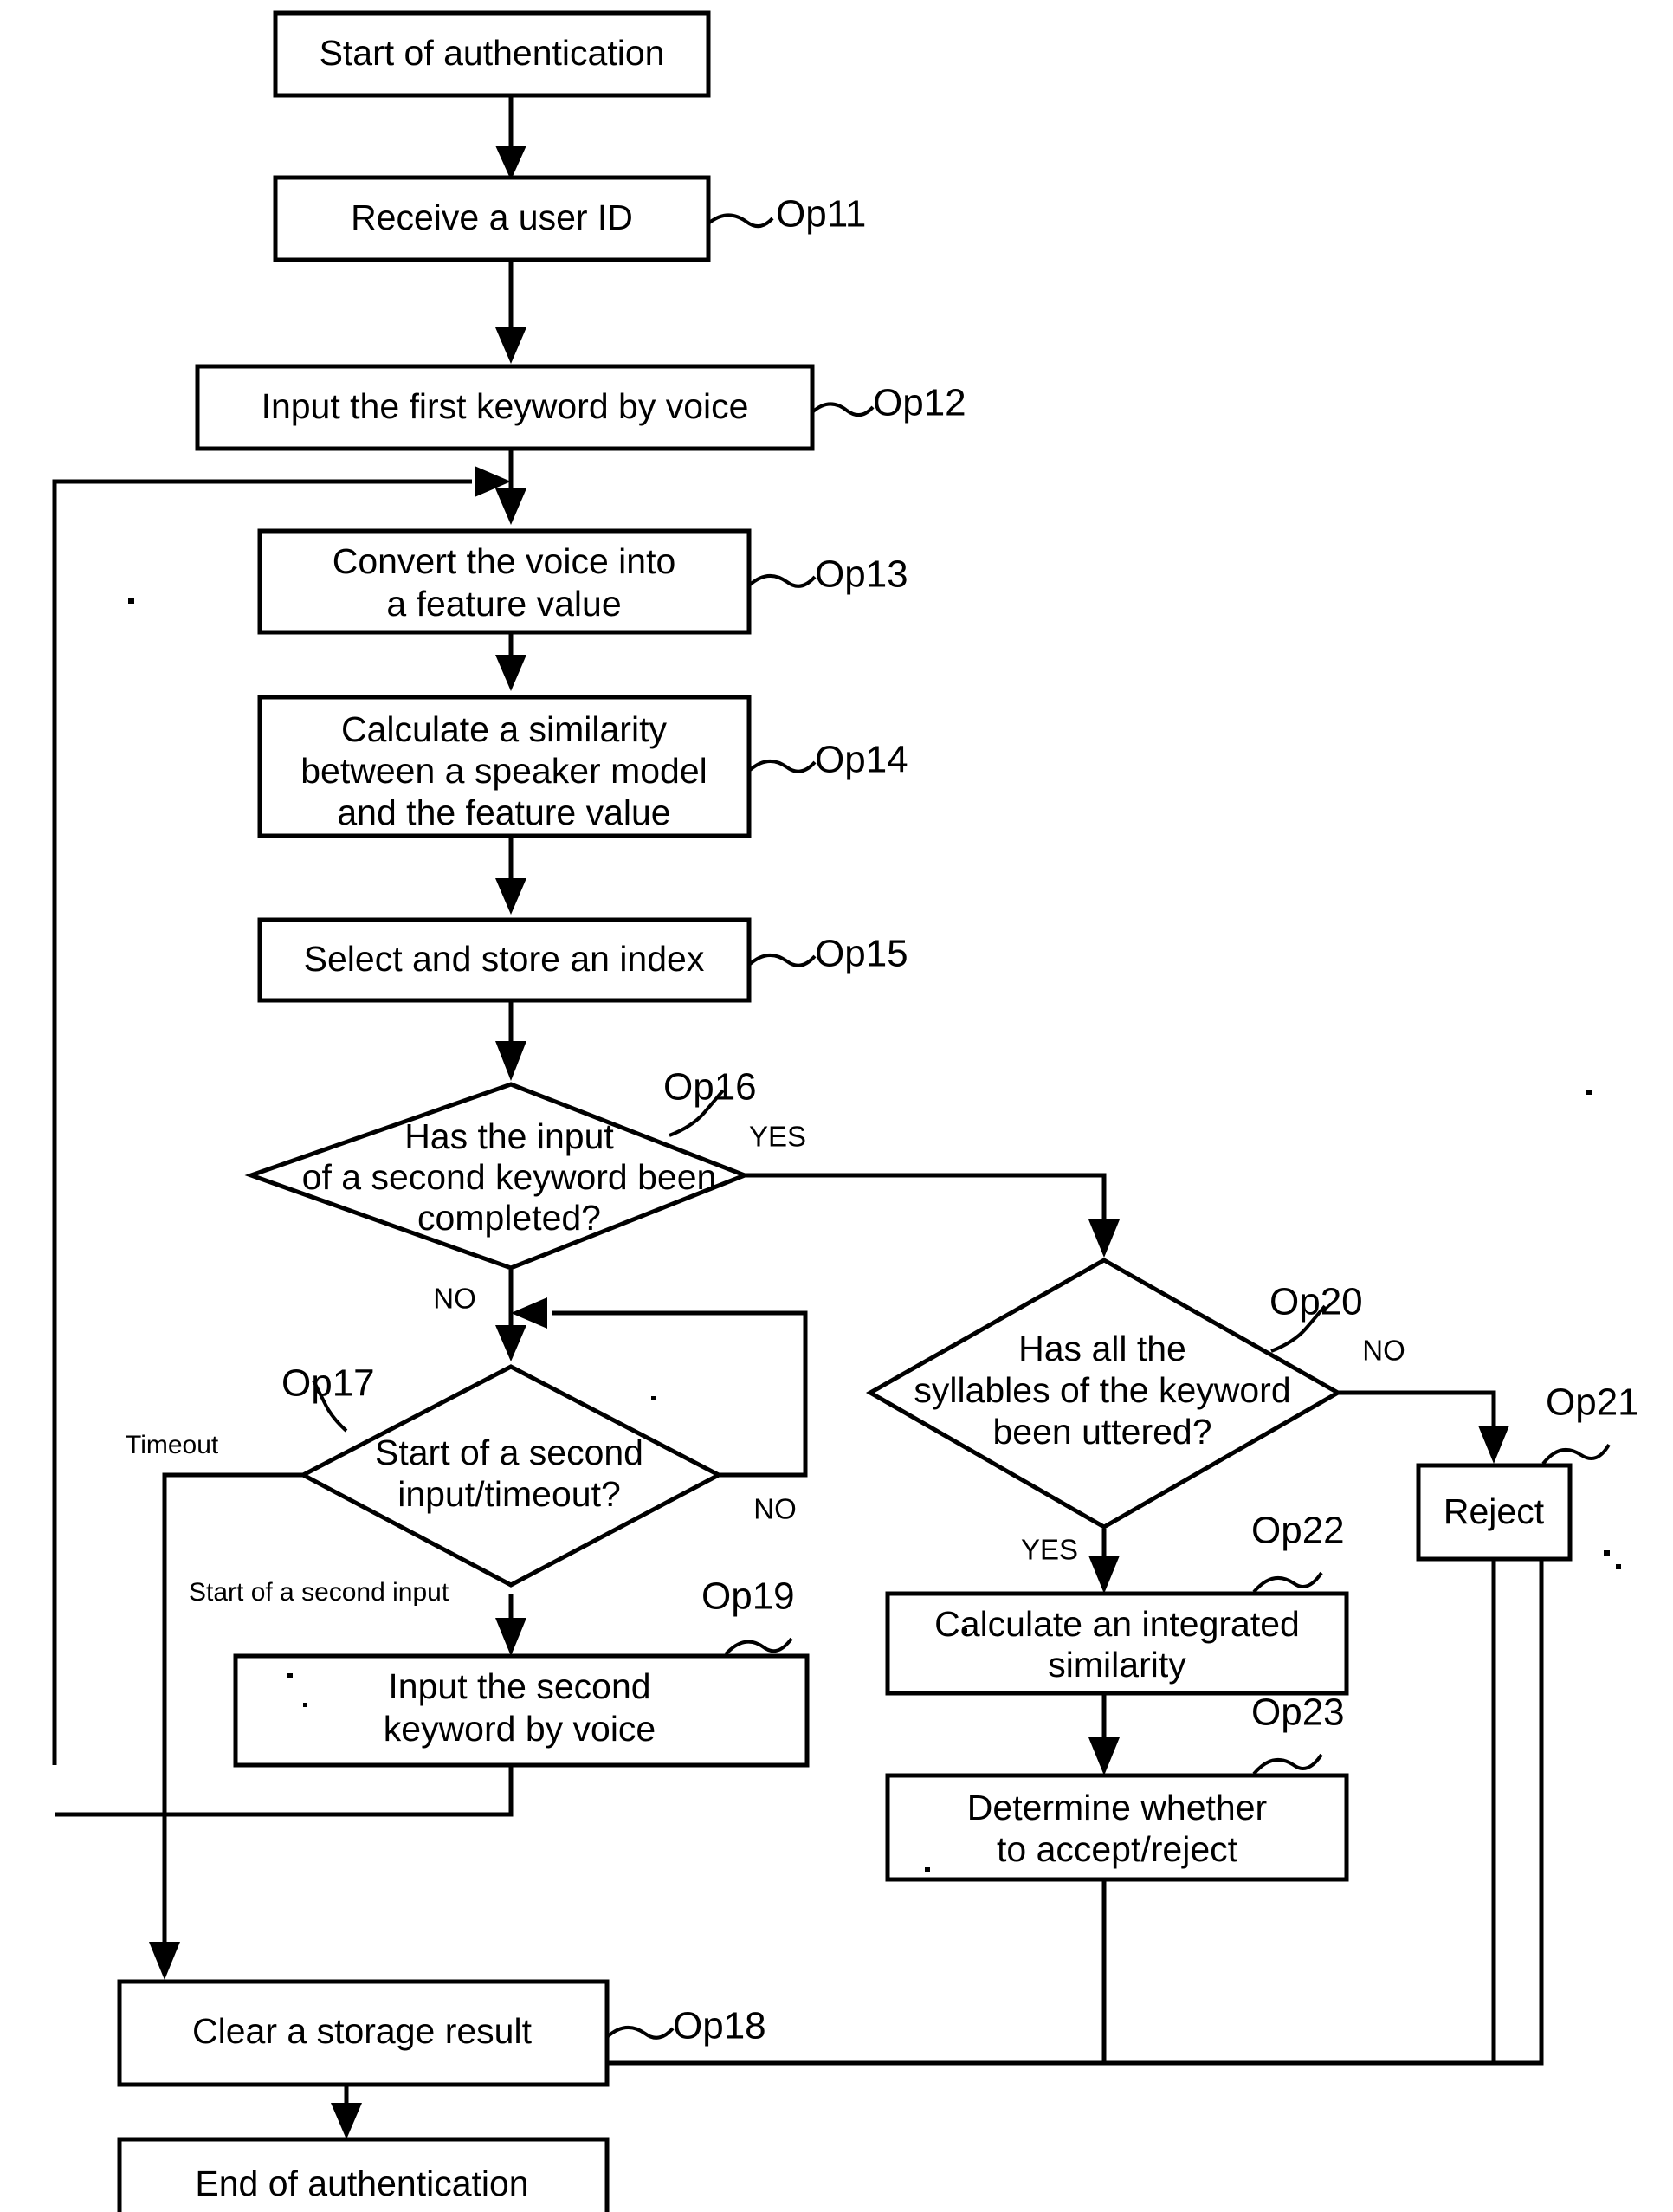  What do you see at coordinates (821, 214) in the screenshot?
I see `op-label-op11: Op11` at bounding box center [821, 214].